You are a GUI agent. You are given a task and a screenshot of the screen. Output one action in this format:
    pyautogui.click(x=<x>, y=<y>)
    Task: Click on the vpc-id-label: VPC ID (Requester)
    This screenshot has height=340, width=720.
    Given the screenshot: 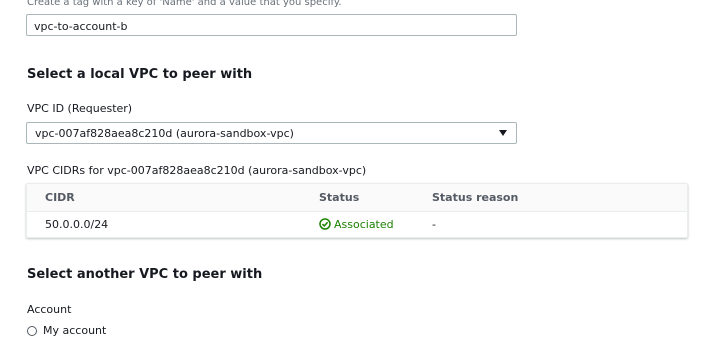 What is the action you would take?
    pyautogui.click(x=80, y=108)
    